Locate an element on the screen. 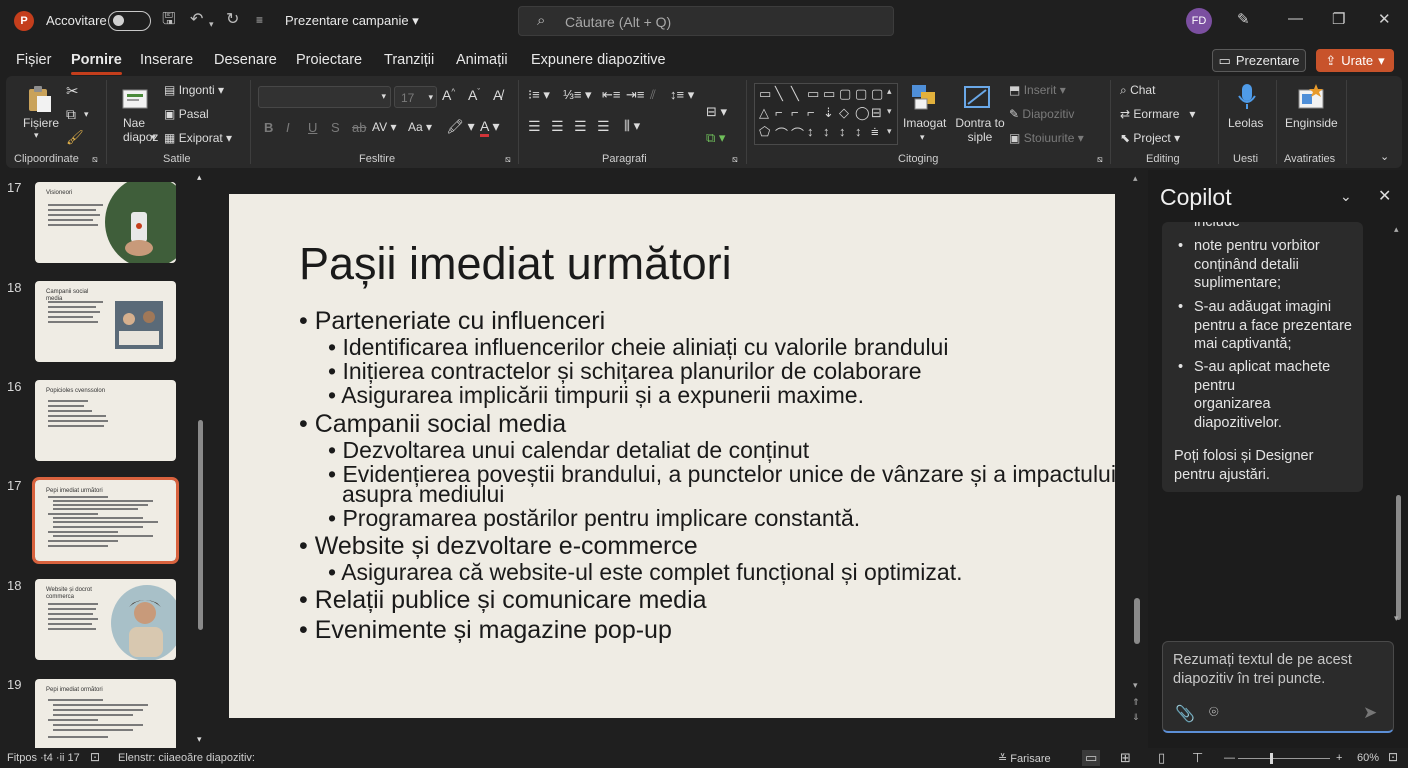 This screenshot has height=768, width=1408. zoom-slider-handle is located at coordinates (1271, 758).